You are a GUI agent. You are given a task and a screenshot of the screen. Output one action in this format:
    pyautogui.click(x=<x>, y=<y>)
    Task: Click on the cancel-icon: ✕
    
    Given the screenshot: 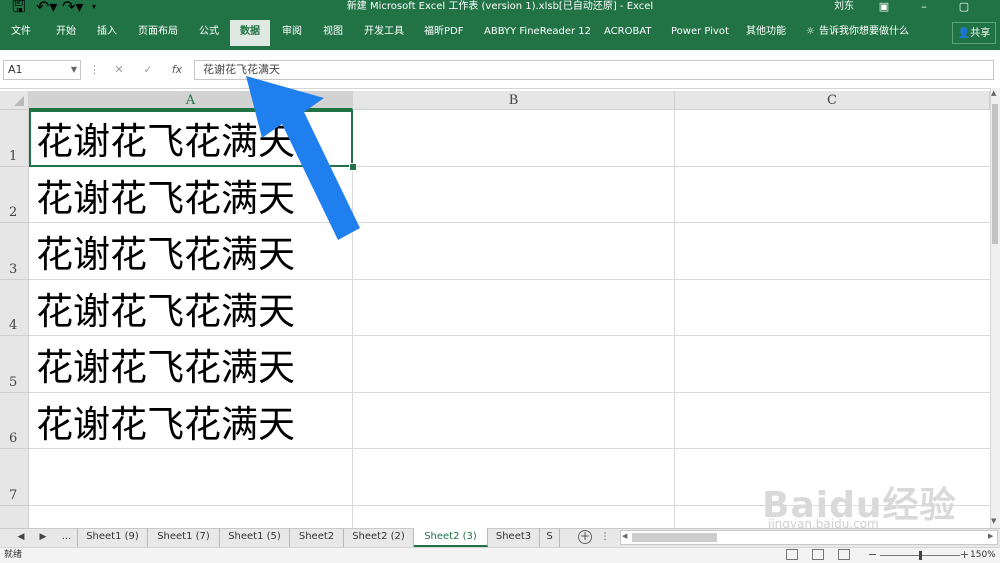 What is the action you would take?
    pyautogui.click(x=119, y=70)
    